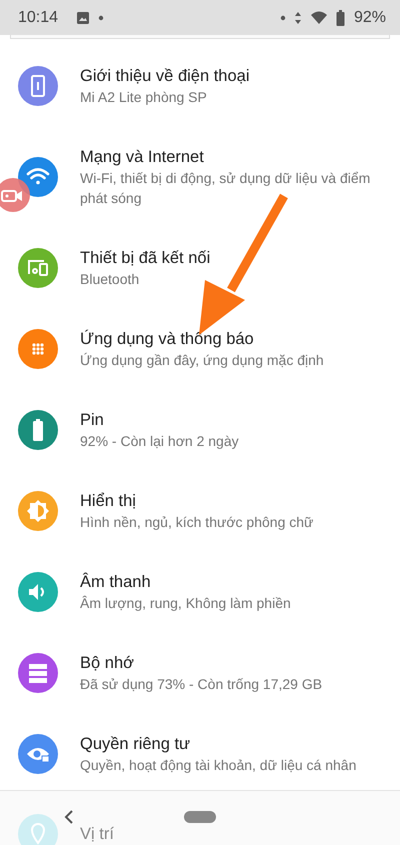 The width and height of the screenshot is (400, 845). I want to click on item-summary: Ứng dụng gần đây, ứng dụng mặc định, so click(202, 360).